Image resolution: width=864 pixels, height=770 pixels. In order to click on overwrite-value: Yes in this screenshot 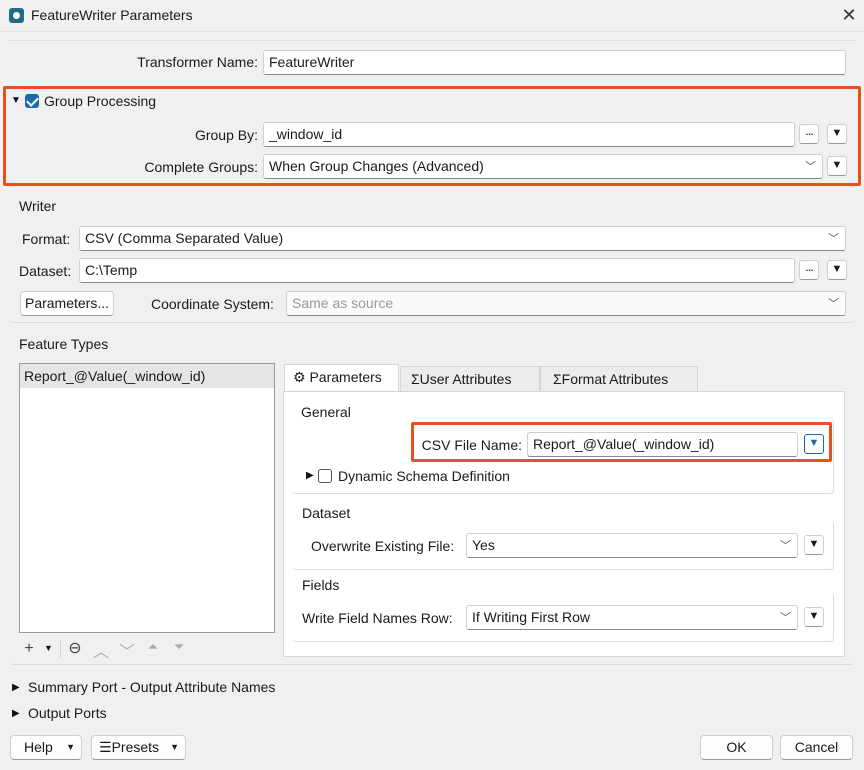, I will do `click(483, 545)`.